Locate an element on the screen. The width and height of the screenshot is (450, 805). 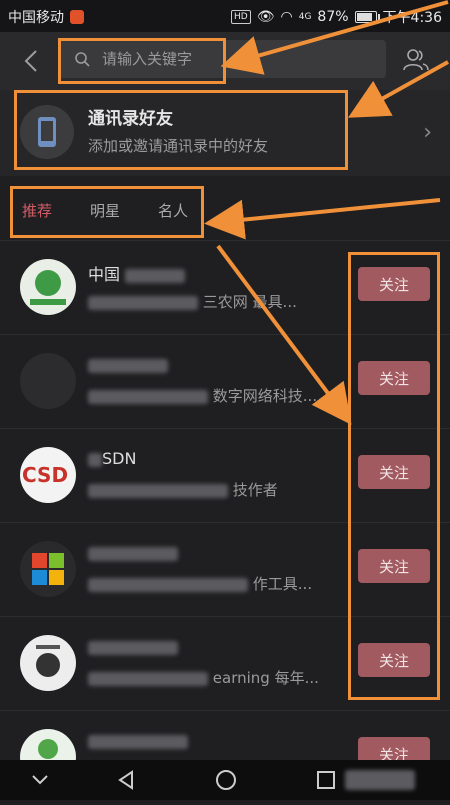
category-tabs: 推荐 明星 名人 is located at coordinates (225, 212).